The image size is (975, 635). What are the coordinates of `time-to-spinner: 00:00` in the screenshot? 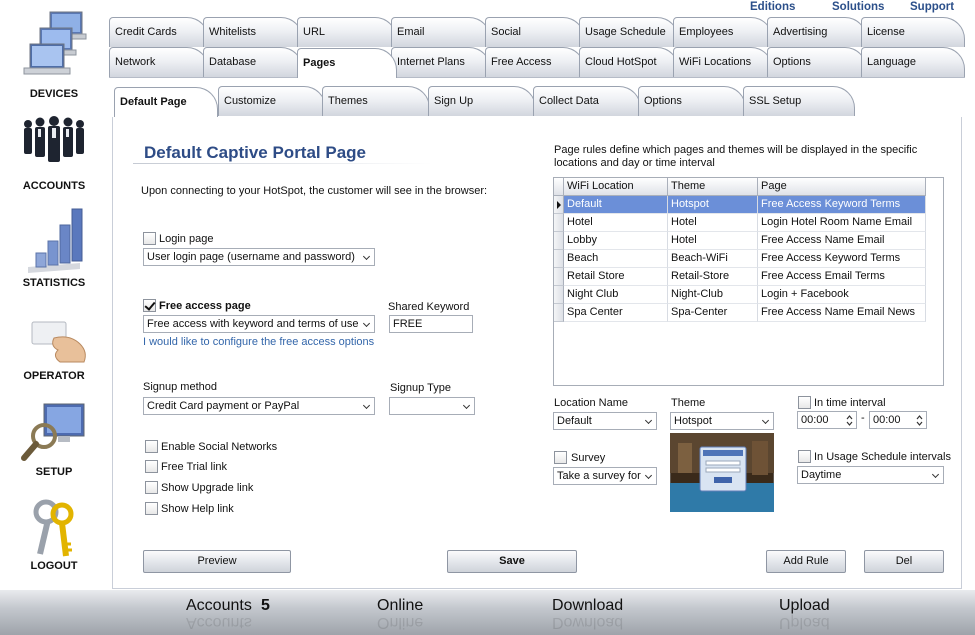 It's located at (898, 420).